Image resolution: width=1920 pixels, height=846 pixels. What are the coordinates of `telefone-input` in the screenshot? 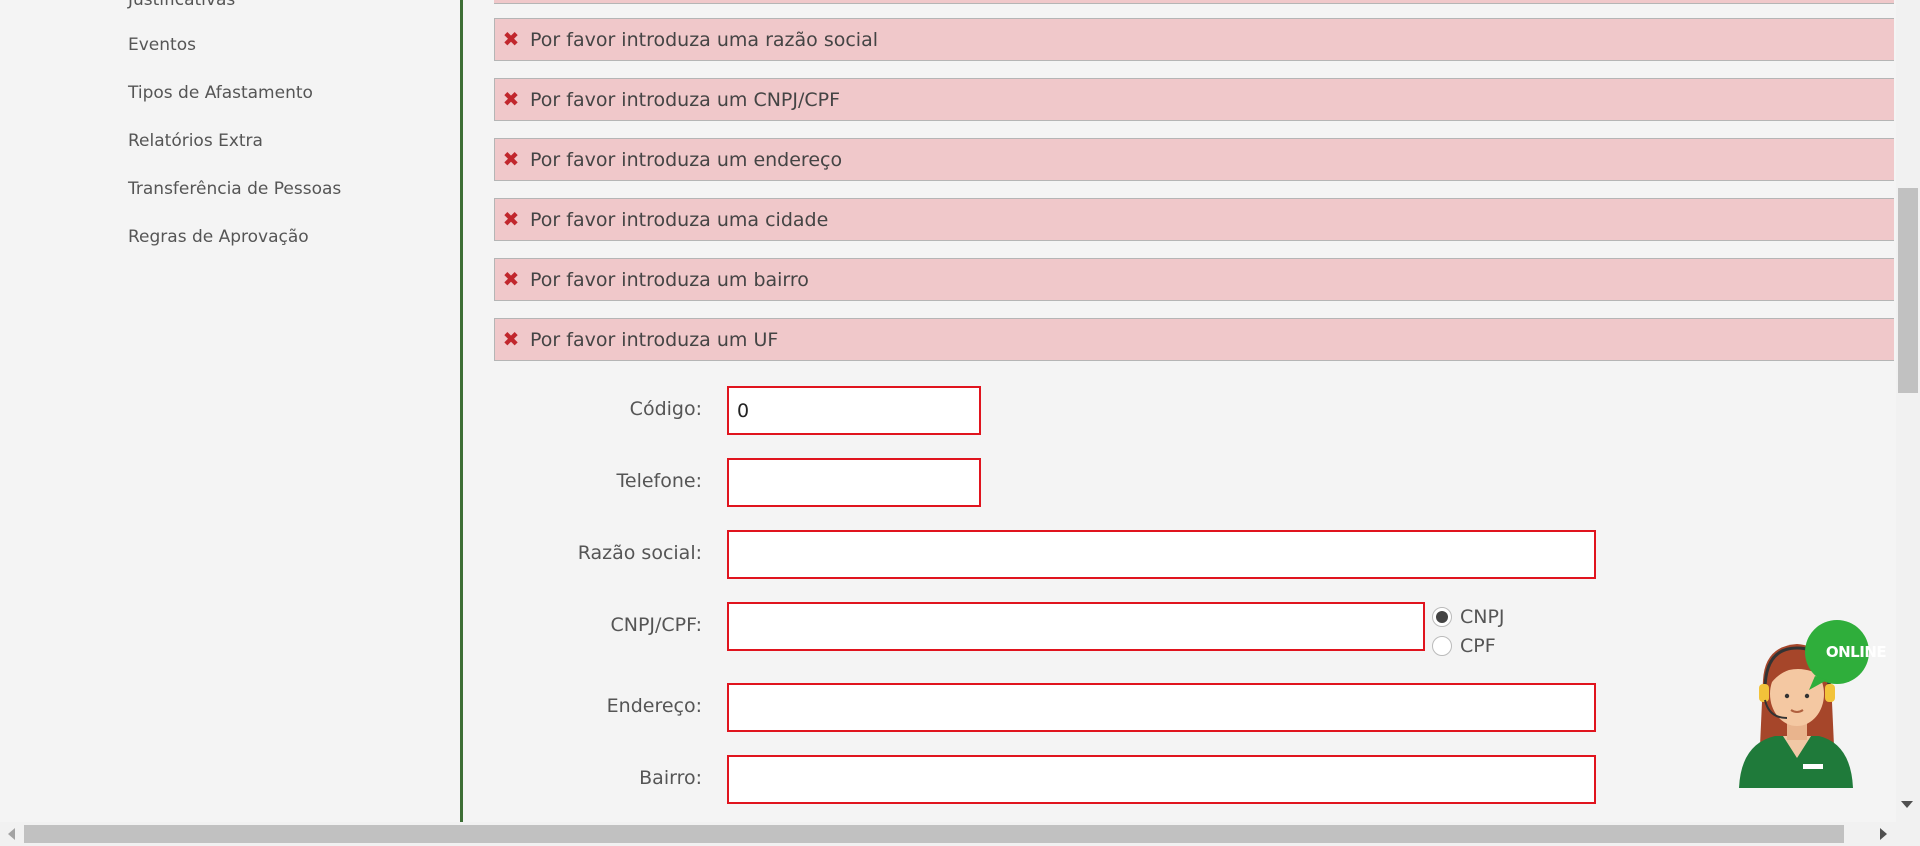 It's located at (854, 482).